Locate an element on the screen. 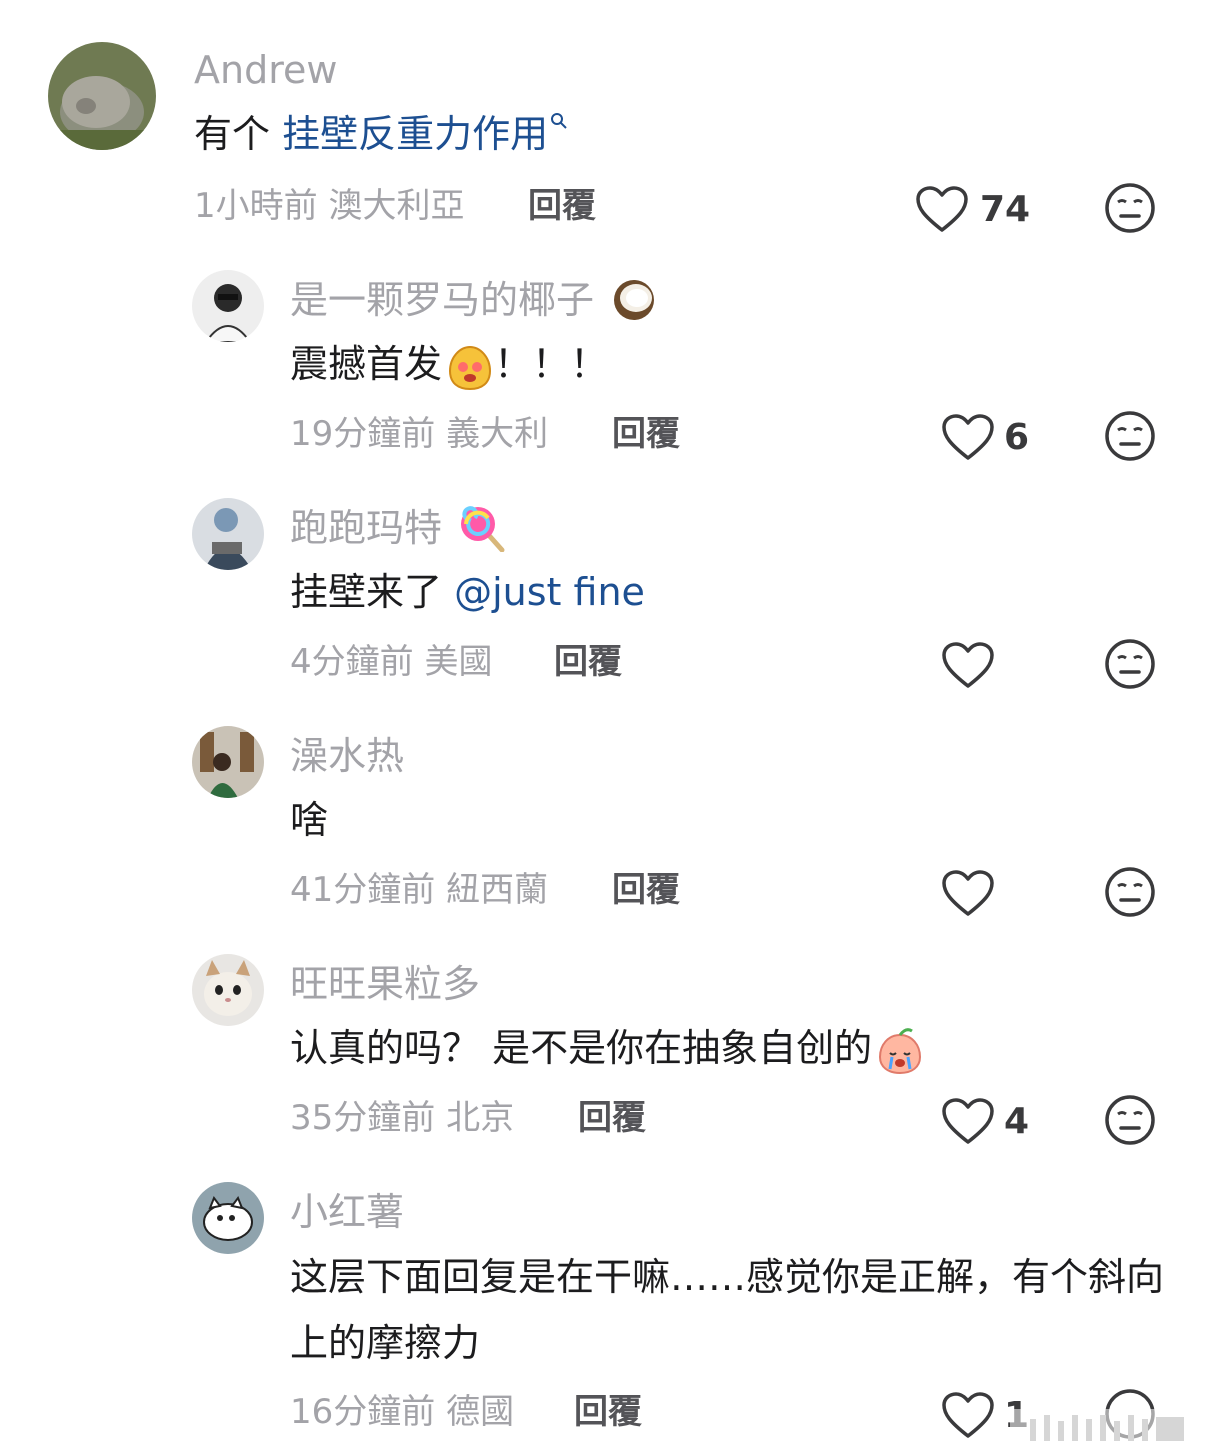 The width and height of the screenshot is (1206, 1455). username: Andrew is located at coordinates (265, 70).